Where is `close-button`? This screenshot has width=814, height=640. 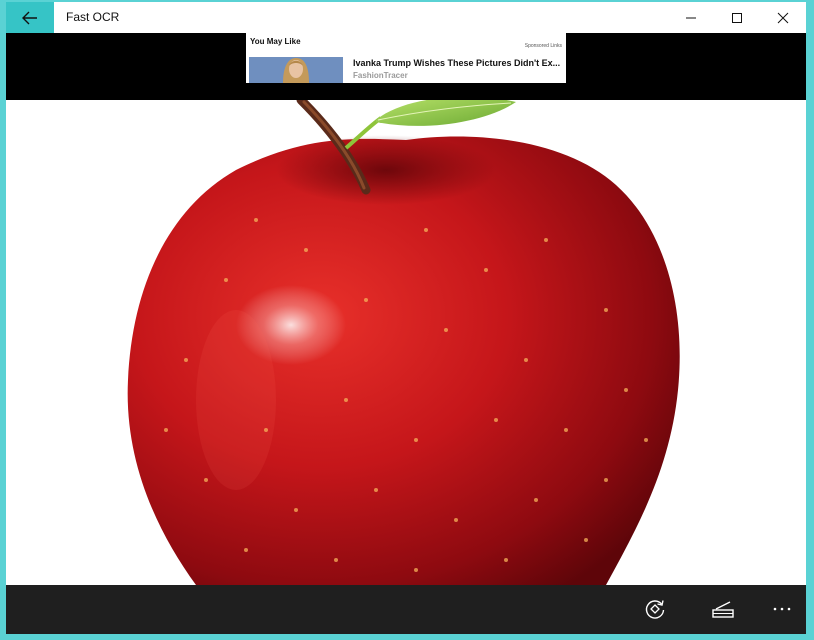
close-button is located at coordinates (783, 17).